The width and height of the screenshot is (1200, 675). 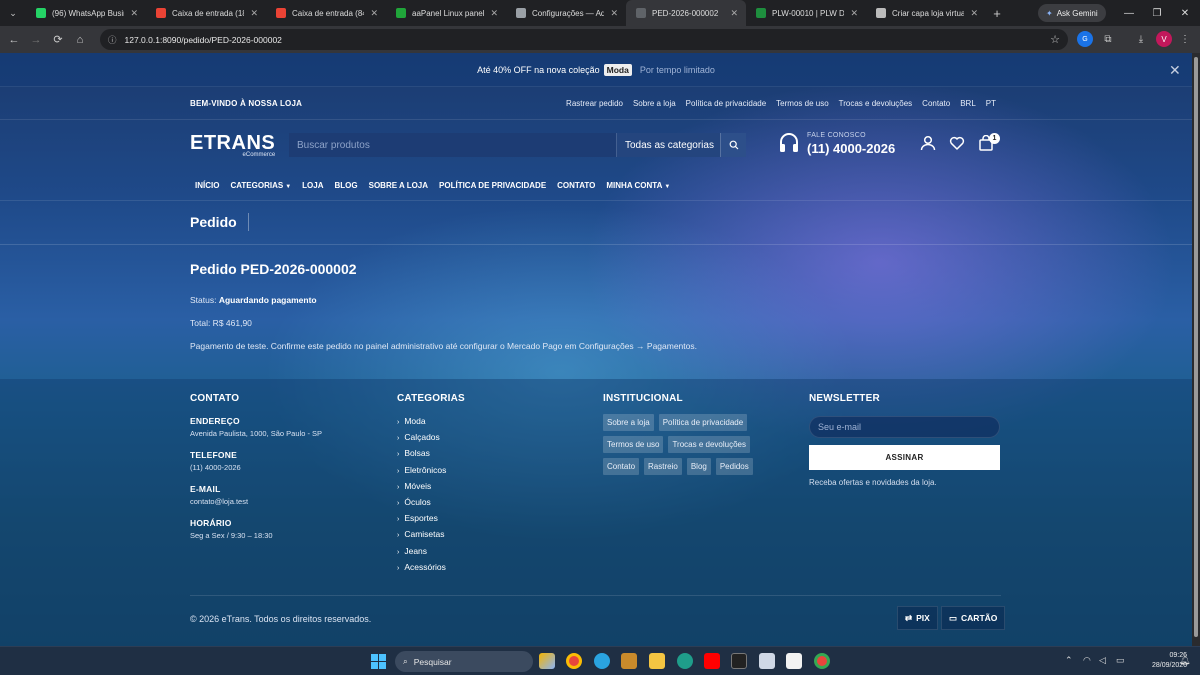 I want to click on wifi-icon: ◠, so click(x=1087, y=660).